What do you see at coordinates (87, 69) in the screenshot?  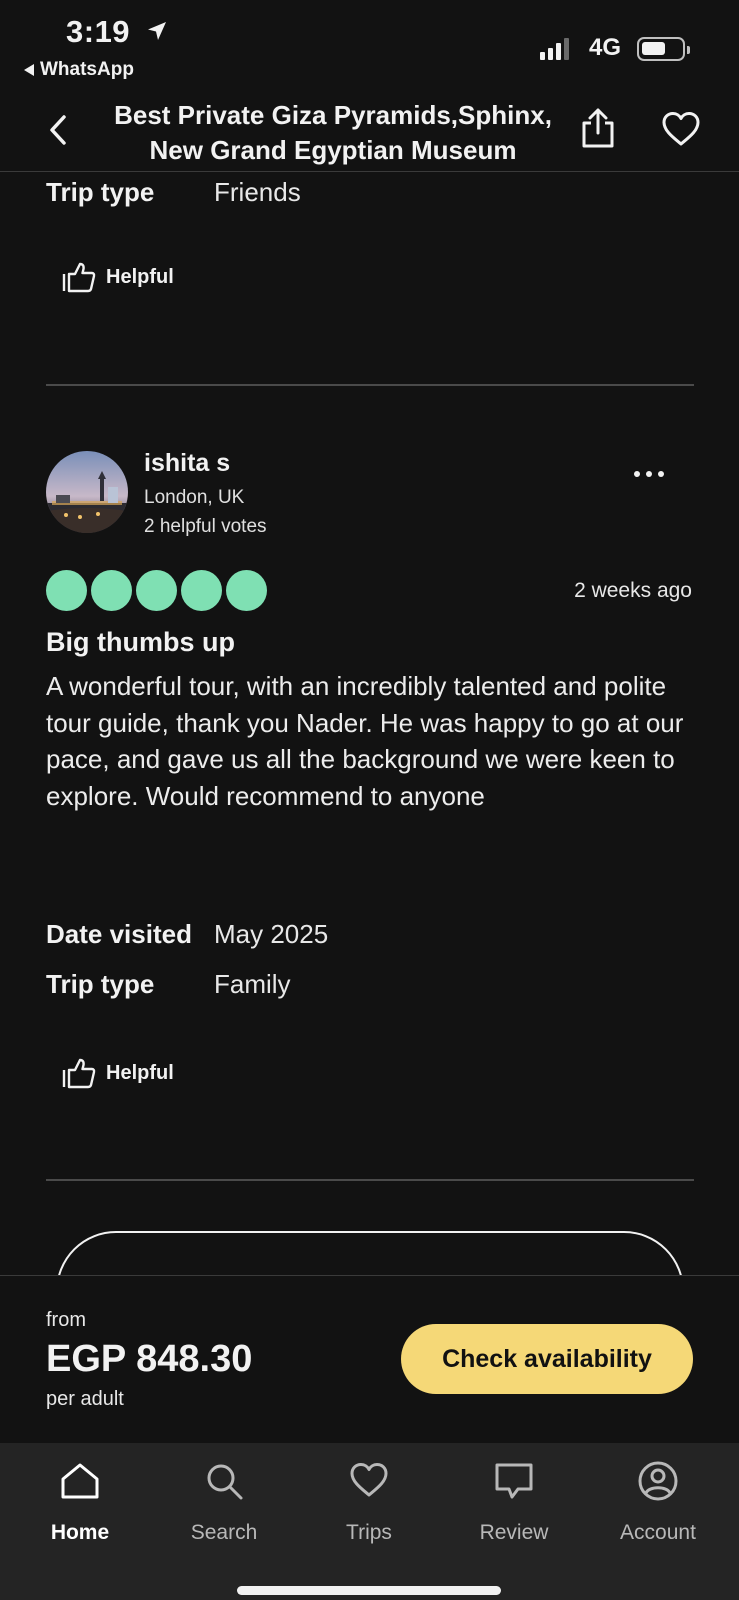 I see `back-app-label: WhatsApp` at bounding box center [87, 69].